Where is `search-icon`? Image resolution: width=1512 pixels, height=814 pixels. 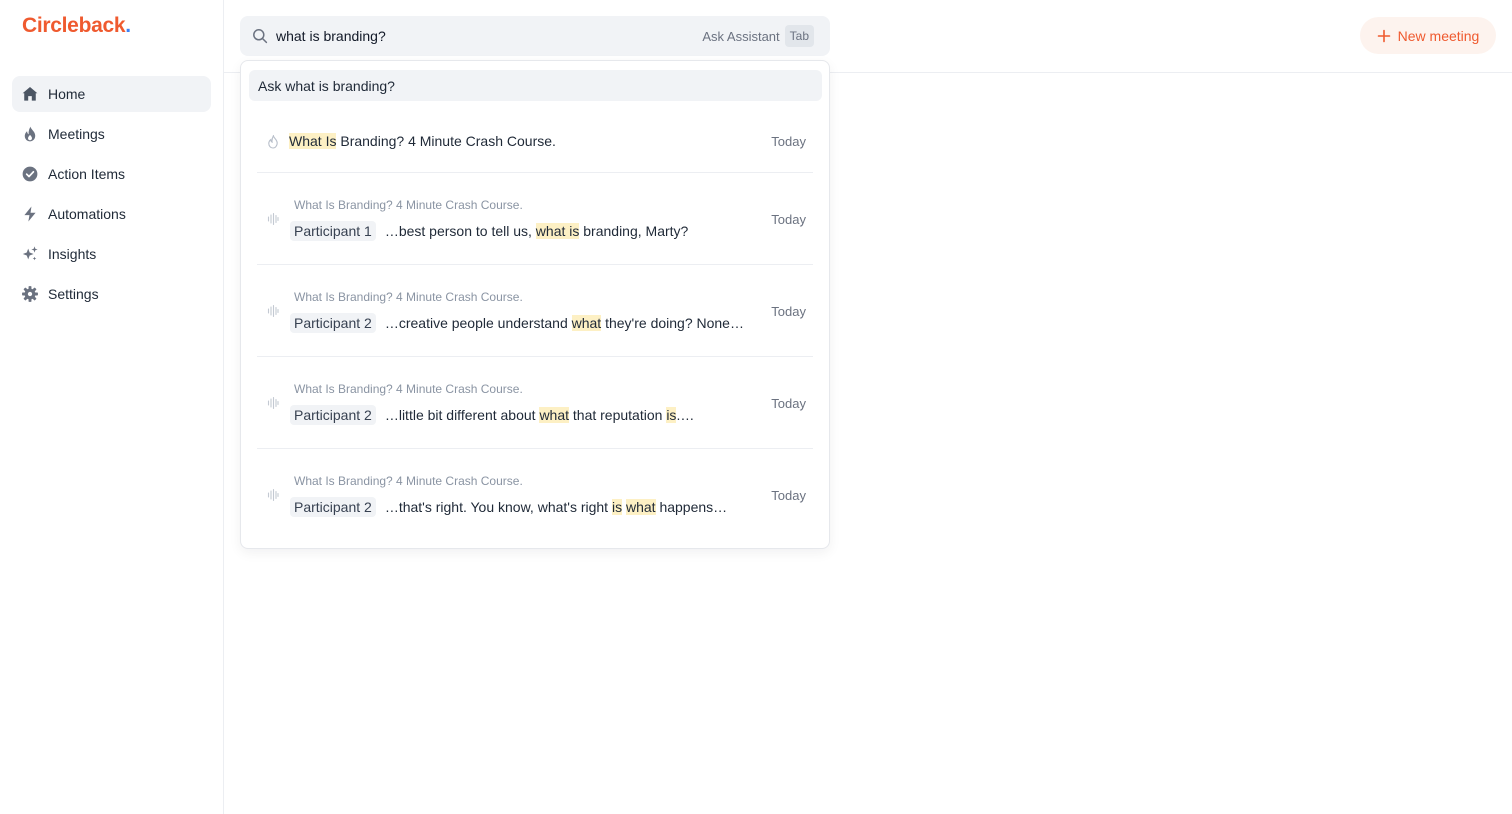 search-icon is located at coordinates (260, 36).